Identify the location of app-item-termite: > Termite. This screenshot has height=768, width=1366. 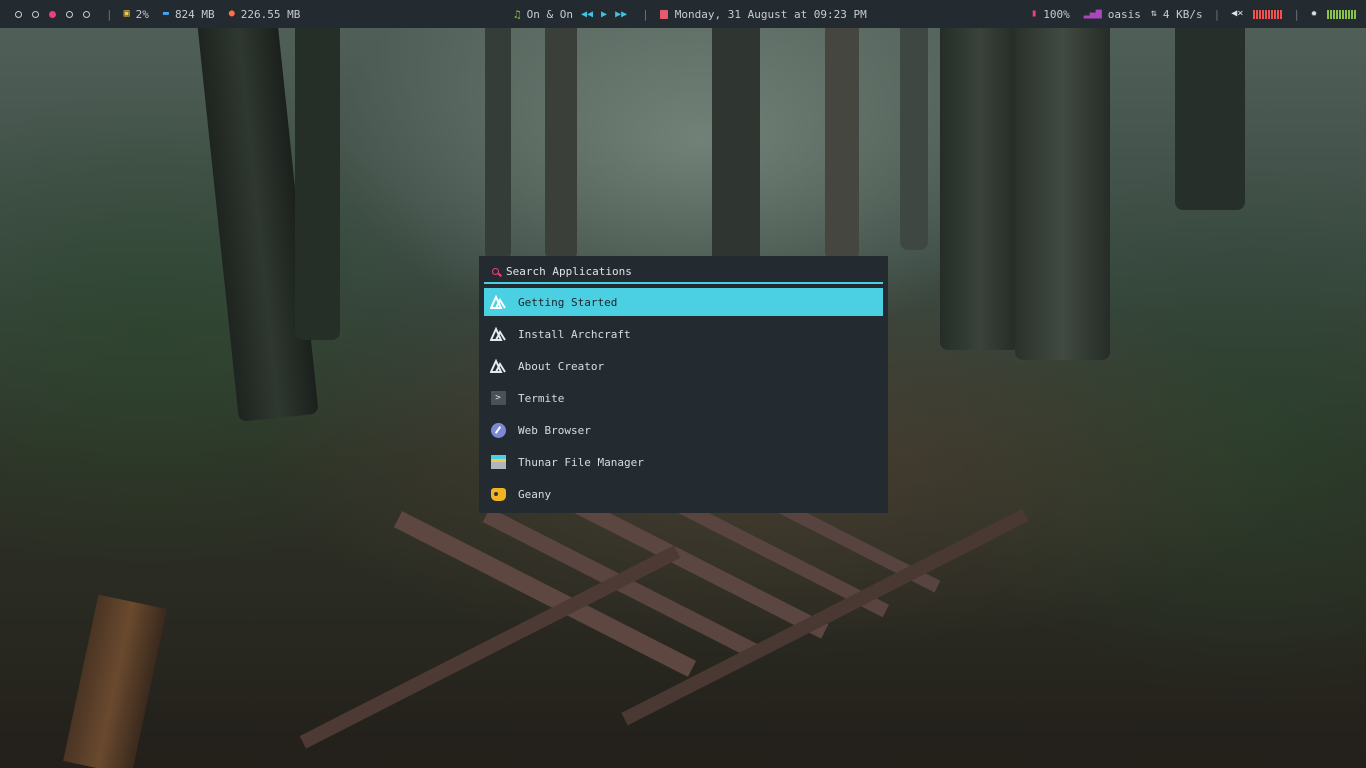
(683, 398).